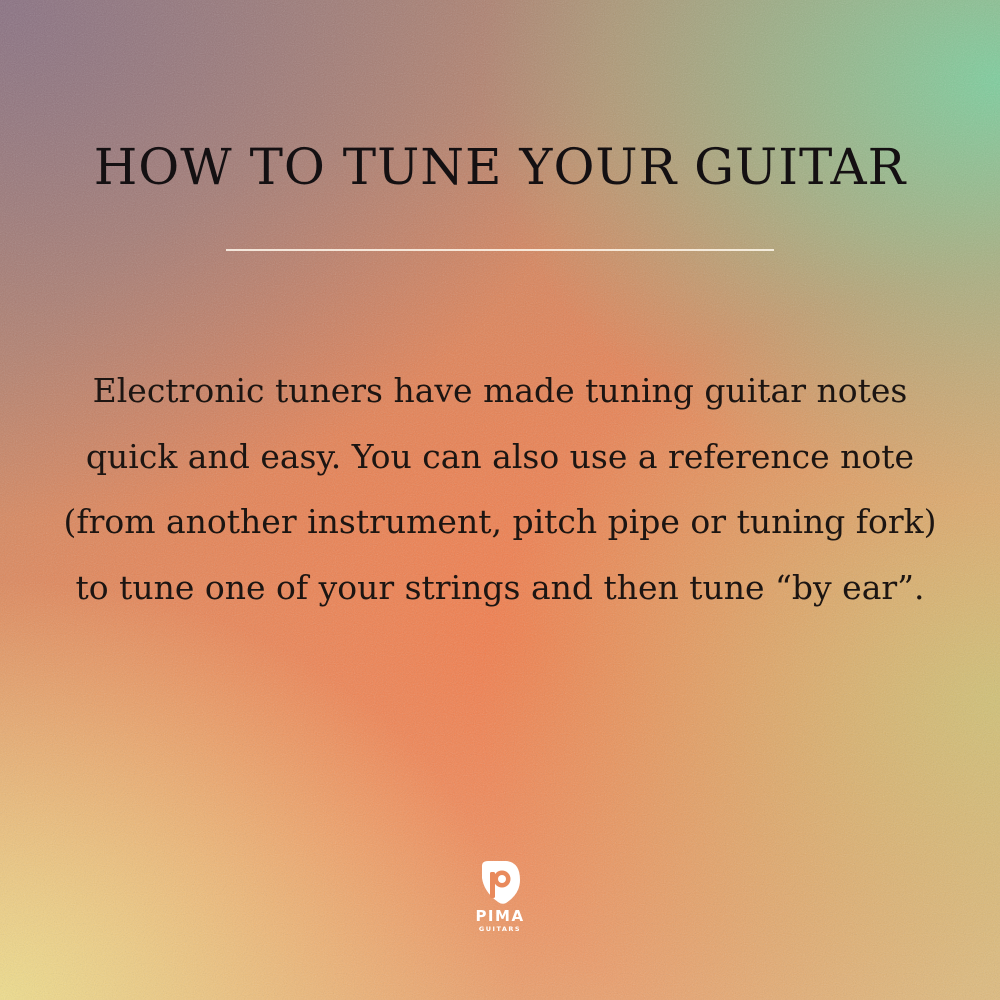 Image resolution: width=1000 pixels, height=1000 pixels. What do you see at coordinates (501, 882) in the screenshot?
I see `pima-pick-logo-icon` at bounding box center [501, 882].